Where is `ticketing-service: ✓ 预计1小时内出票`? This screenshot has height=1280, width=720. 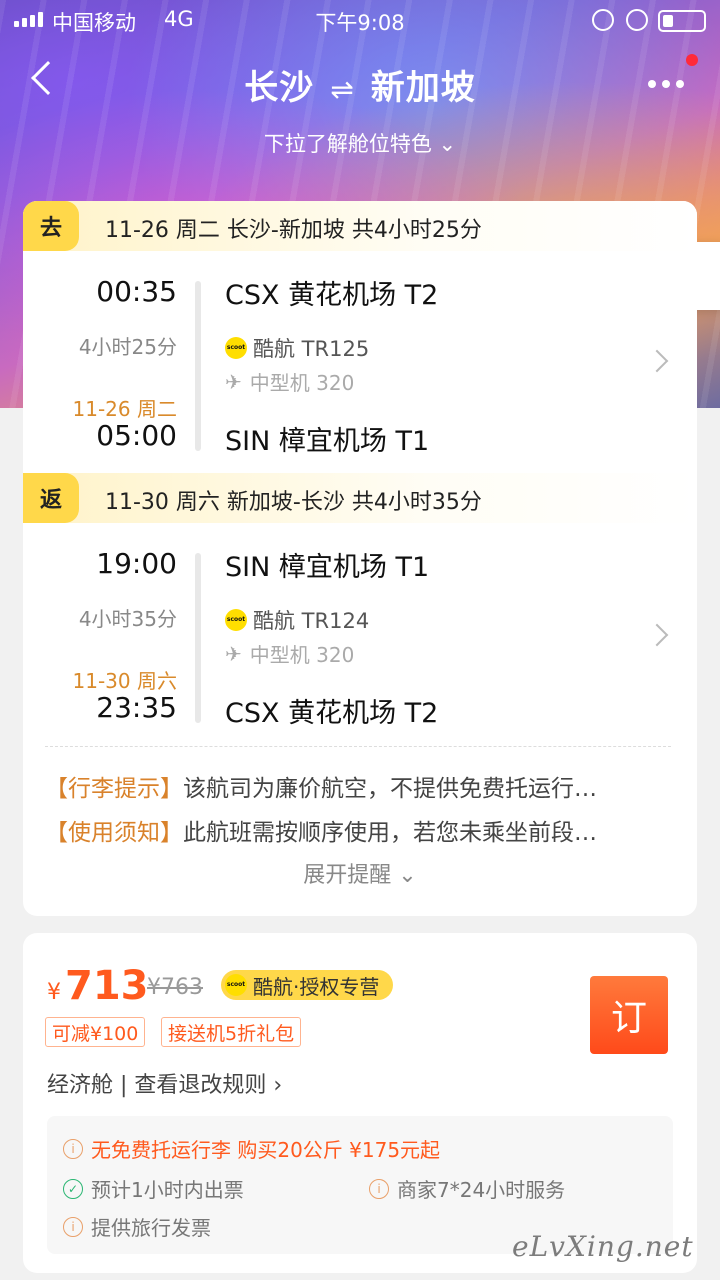 ticketing-service: ✓ 预计1小时内出票 is located at coordinates (153, 1188).